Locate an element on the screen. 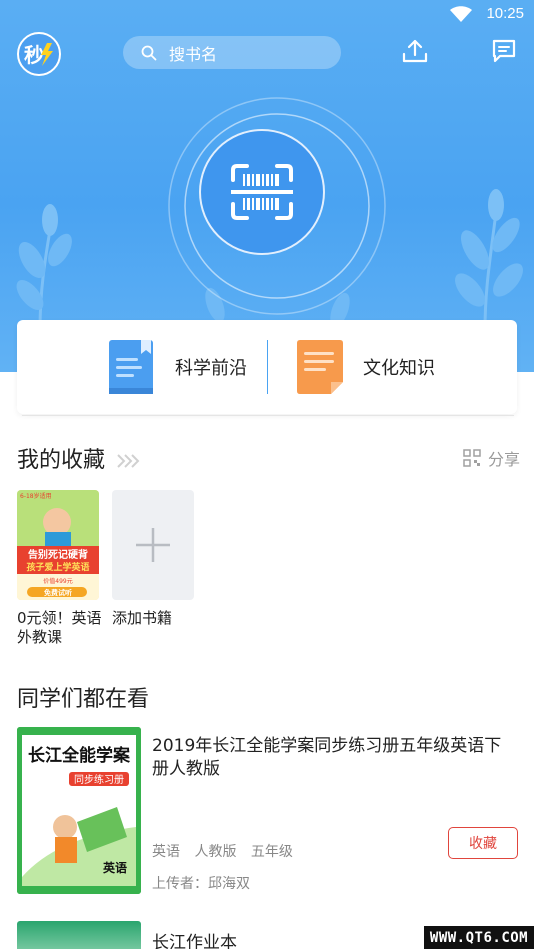  category-science: 科学前沿 is located at coordinates (177, 367).